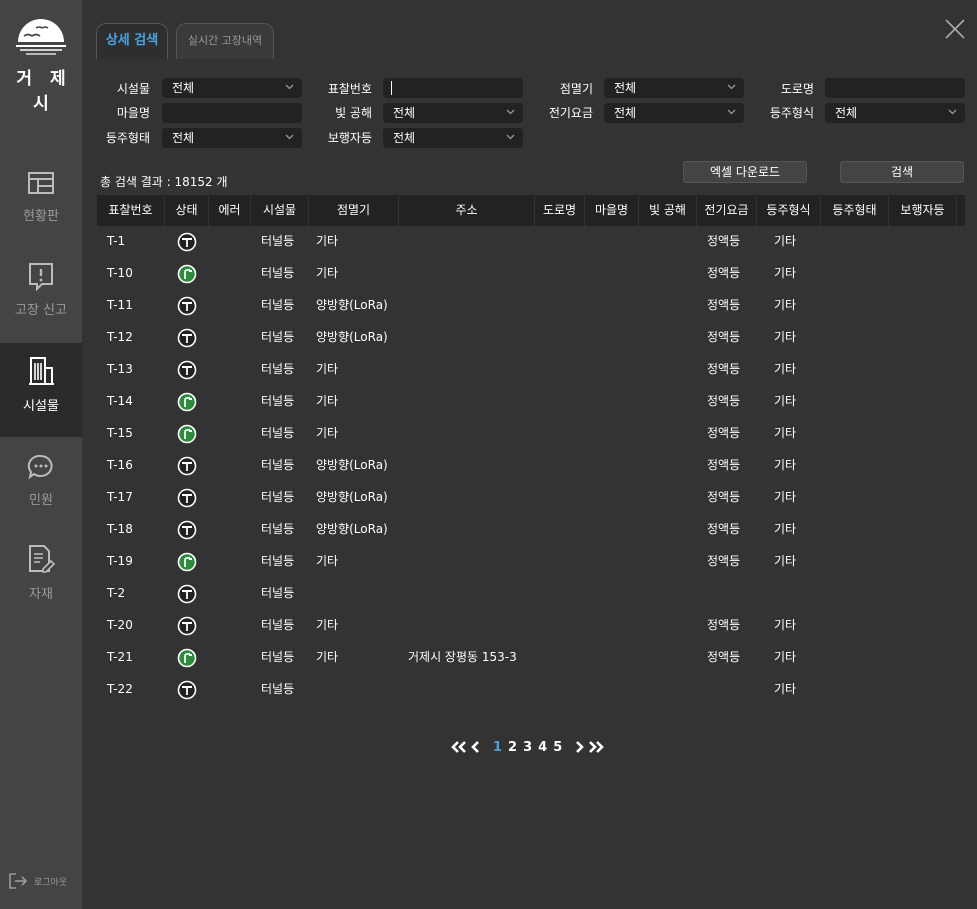 The width and height of the screenshot is (977, 909). Describe the element at coordinates (531, 658) in the screenshot. I see `table-row: T-21 터널등 기타 거제시 장평동 153-3 정액등 기타` at that location.